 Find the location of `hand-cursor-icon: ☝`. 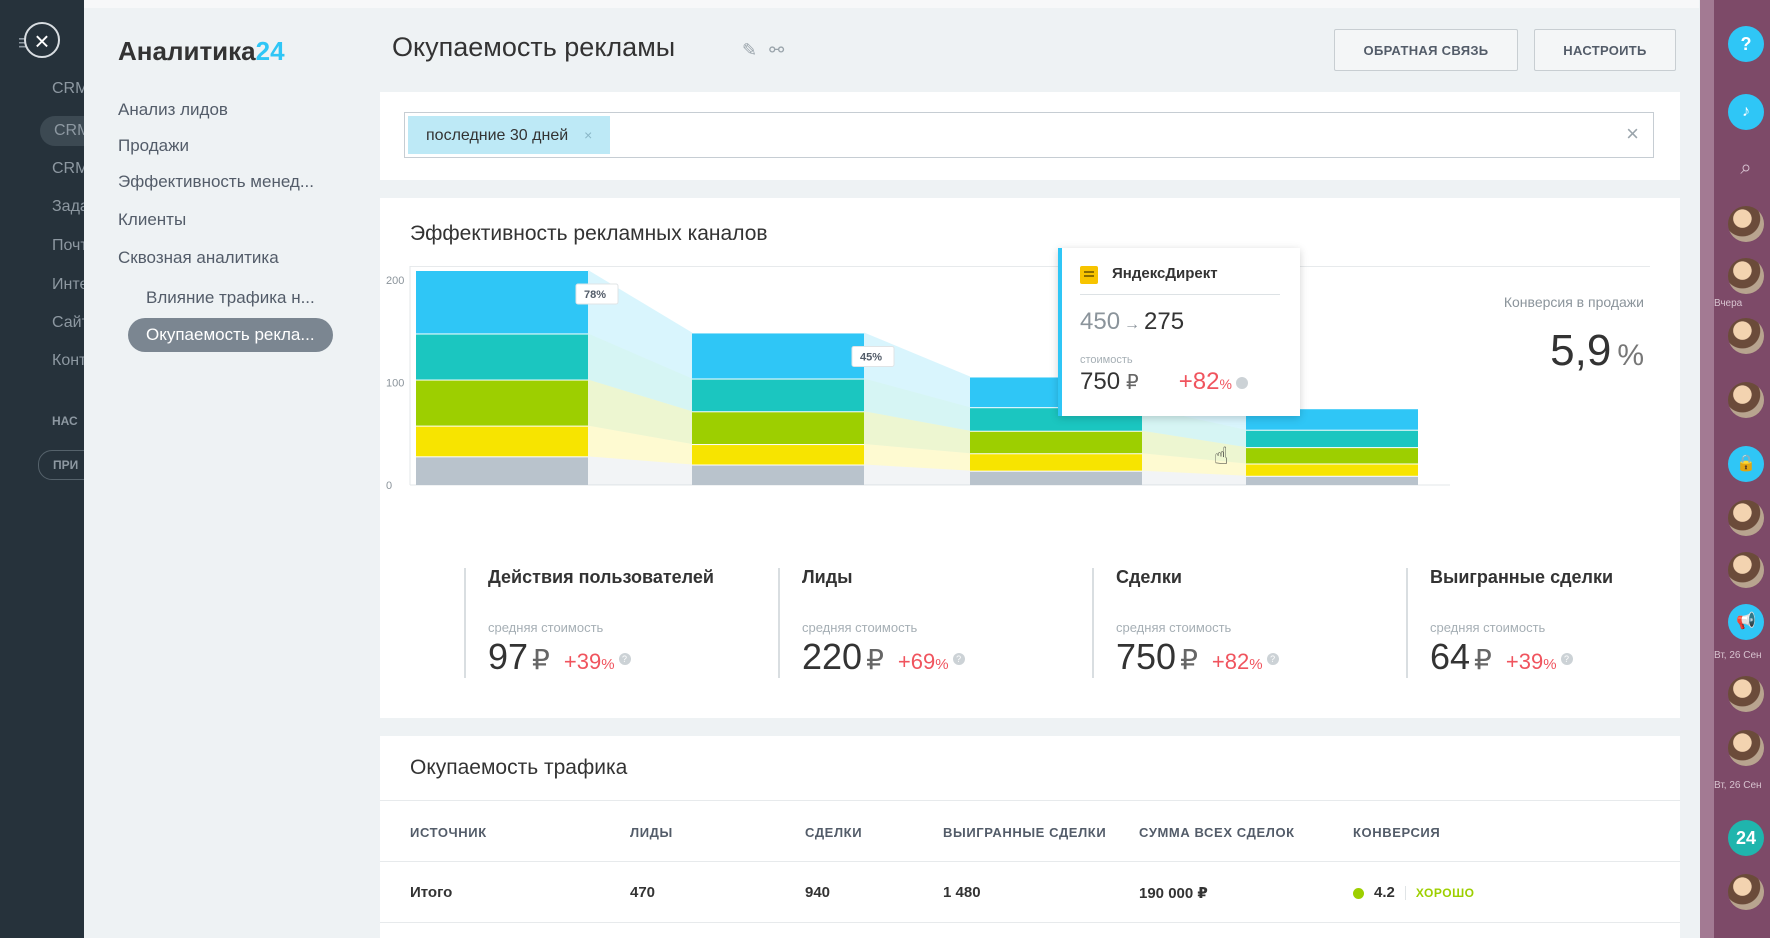

hand-cursor-icon: ☝ is located at coordinates (1221, 456).